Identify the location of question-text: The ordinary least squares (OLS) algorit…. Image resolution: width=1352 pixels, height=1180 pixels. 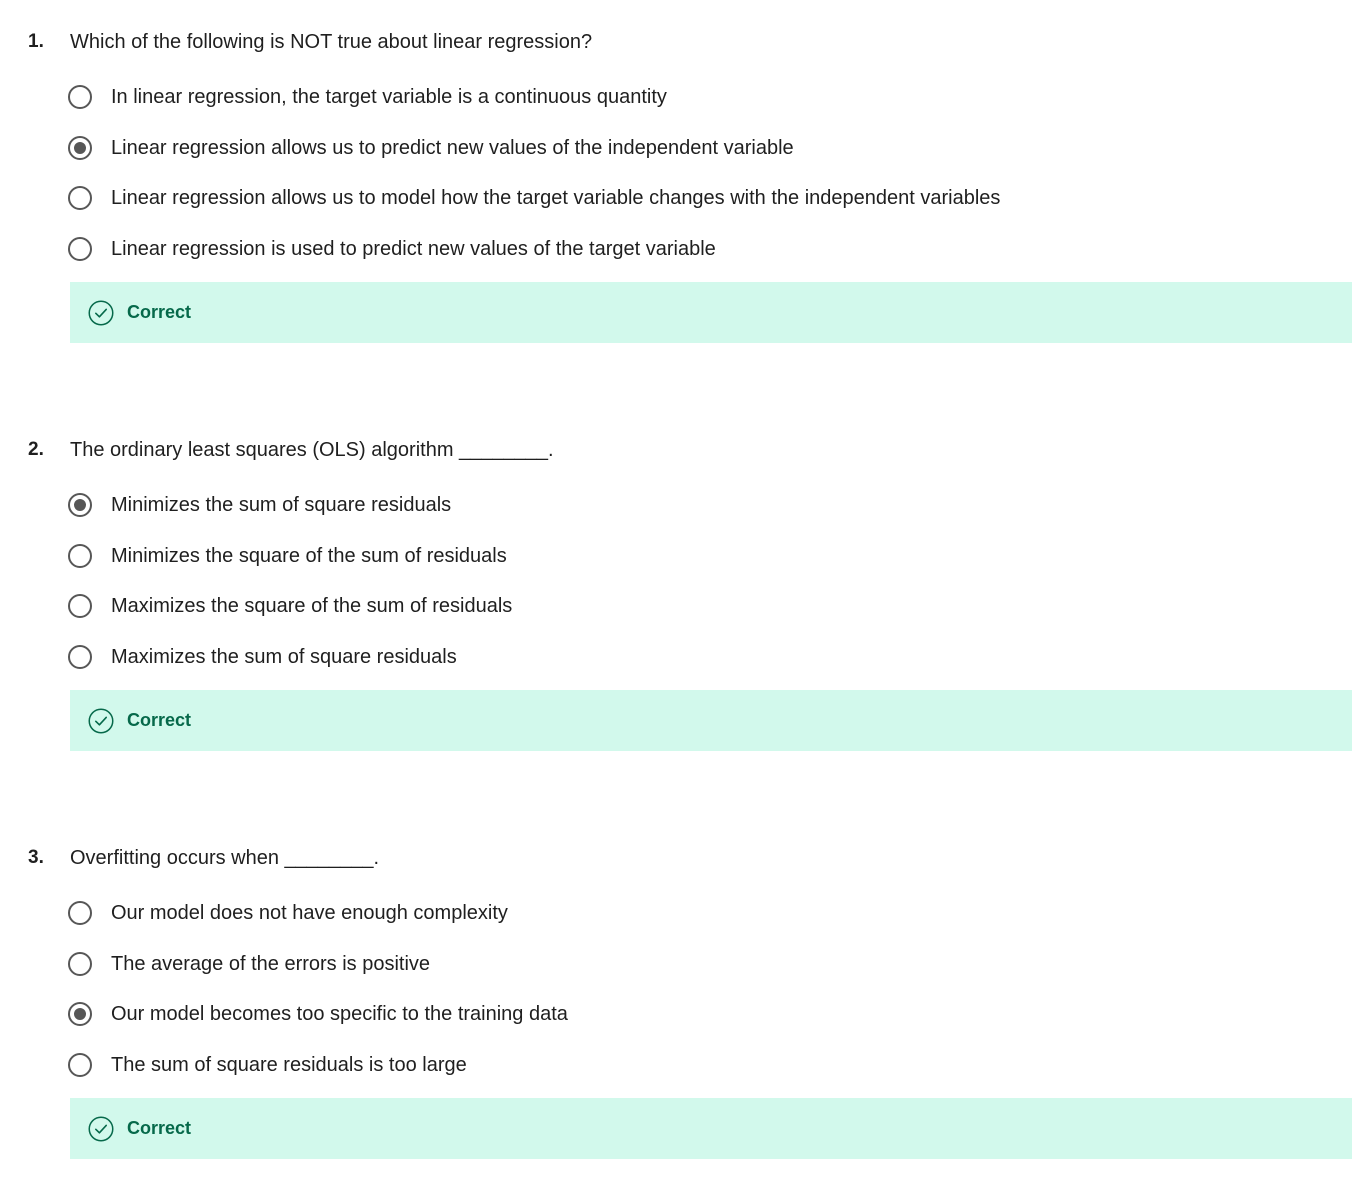
(312, 450).